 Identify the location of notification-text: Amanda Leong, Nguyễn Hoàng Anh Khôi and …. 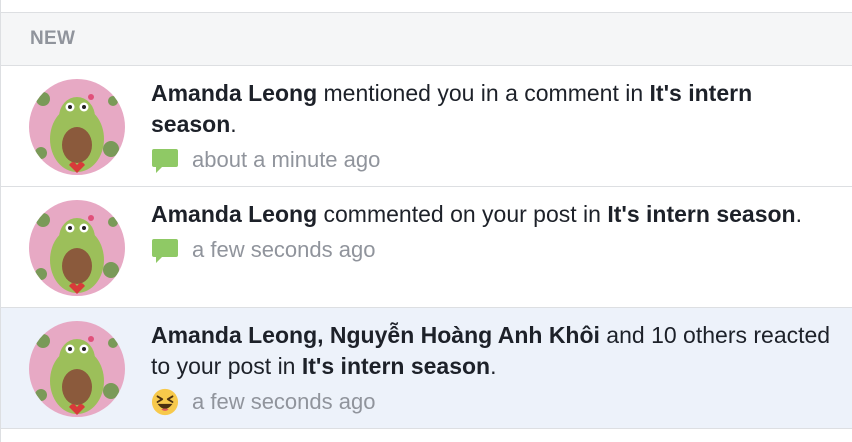
(491, 351).